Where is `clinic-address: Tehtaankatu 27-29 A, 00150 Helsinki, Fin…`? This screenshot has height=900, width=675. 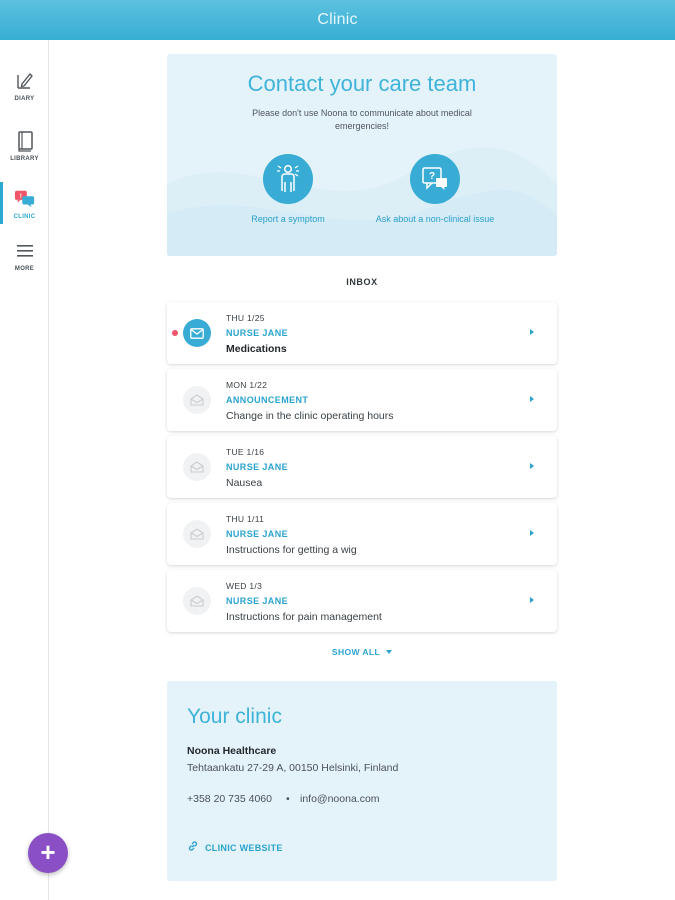 clinic-address: Tehtaankatu 27-29 A, 00150 Helsinki, Fin… is located at coordinates (293, 768).